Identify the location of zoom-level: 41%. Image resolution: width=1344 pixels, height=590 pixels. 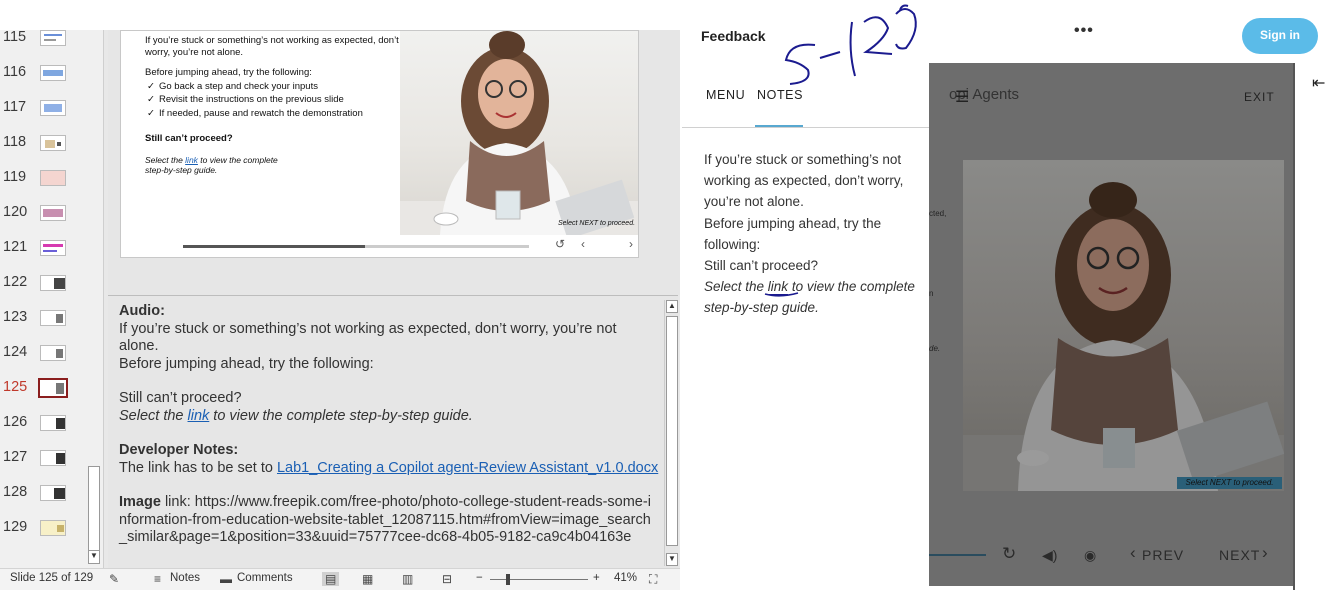
(625, 578).